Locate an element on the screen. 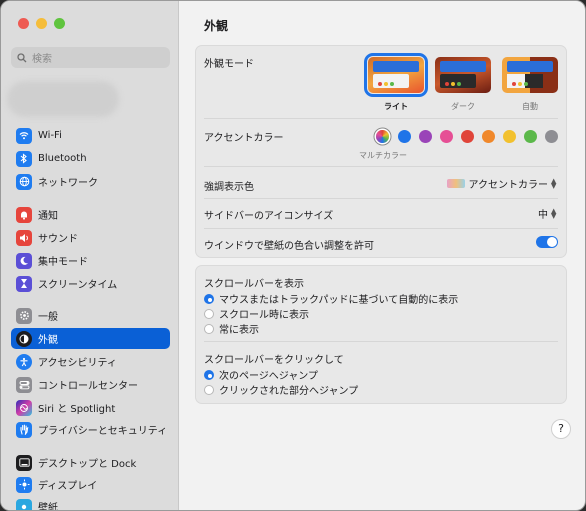 The image size is (586, 511). accent-color-label: アクセントカラー is located at coordinates (244, 138).